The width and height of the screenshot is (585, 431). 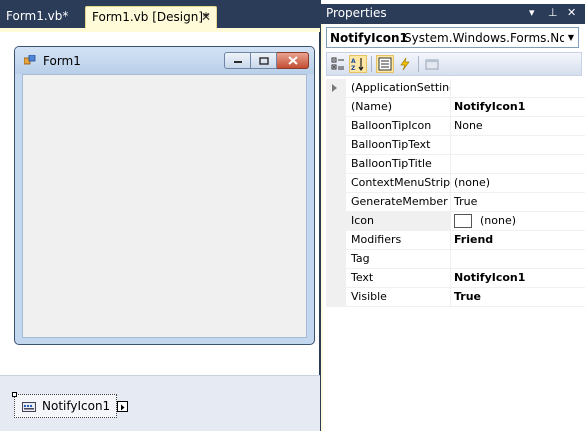 I want to click on tray-component-label: NotifyIcon1, so click(x=76, y=406).